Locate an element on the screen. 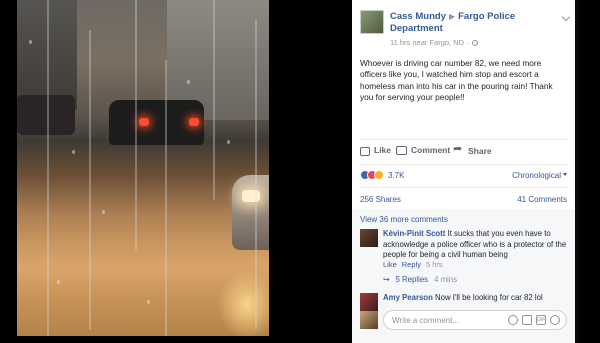 The height and width of the screenshot is (343, 600). comments-count: 41 Comments is located at coordinates (542, 199).